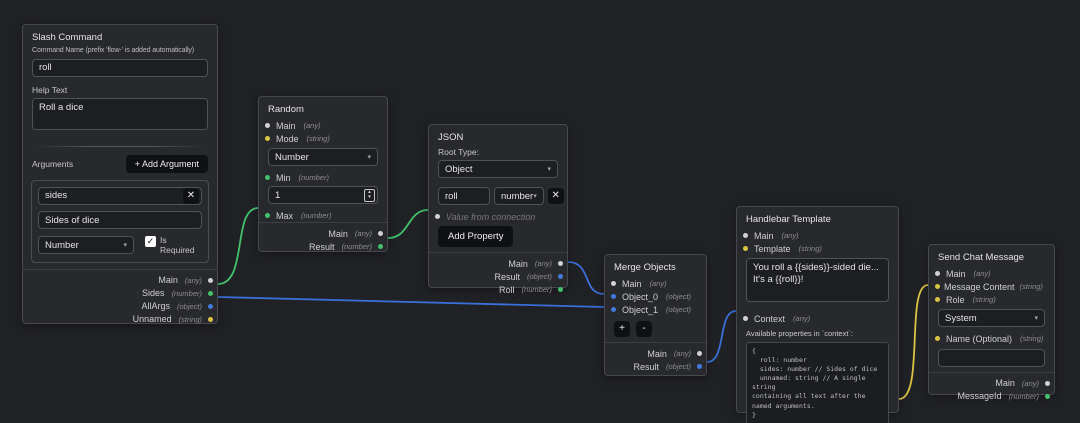  What do you see at coordinates (519, 196) in the screenshot?
I see `property-type-dropdown: number ▾` at bounding box center [519, 196].